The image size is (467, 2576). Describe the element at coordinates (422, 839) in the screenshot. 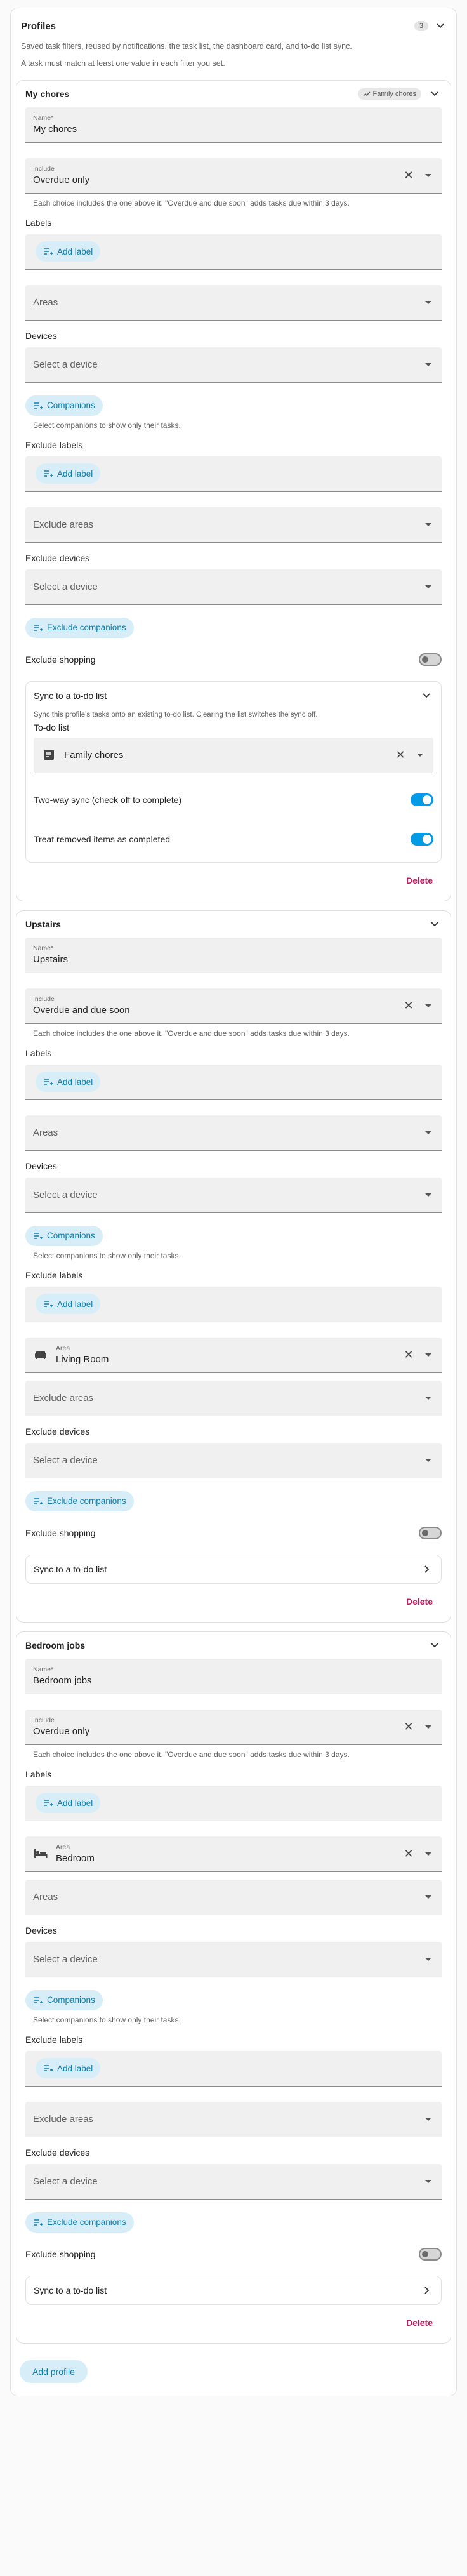

I see `treat-removed-toggle` at that location.